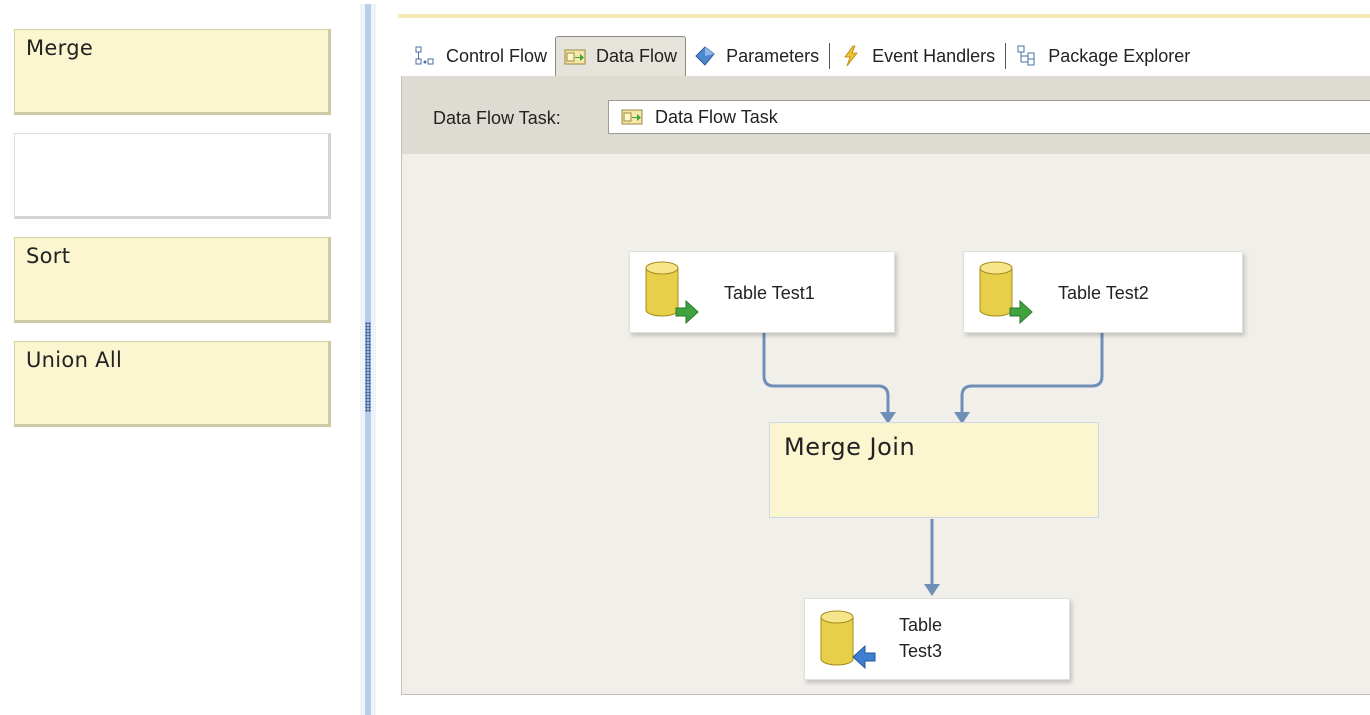  Describe the element at coordinates (773, 55) in the screenshot. I see `tab-label: Parameters` at that location.